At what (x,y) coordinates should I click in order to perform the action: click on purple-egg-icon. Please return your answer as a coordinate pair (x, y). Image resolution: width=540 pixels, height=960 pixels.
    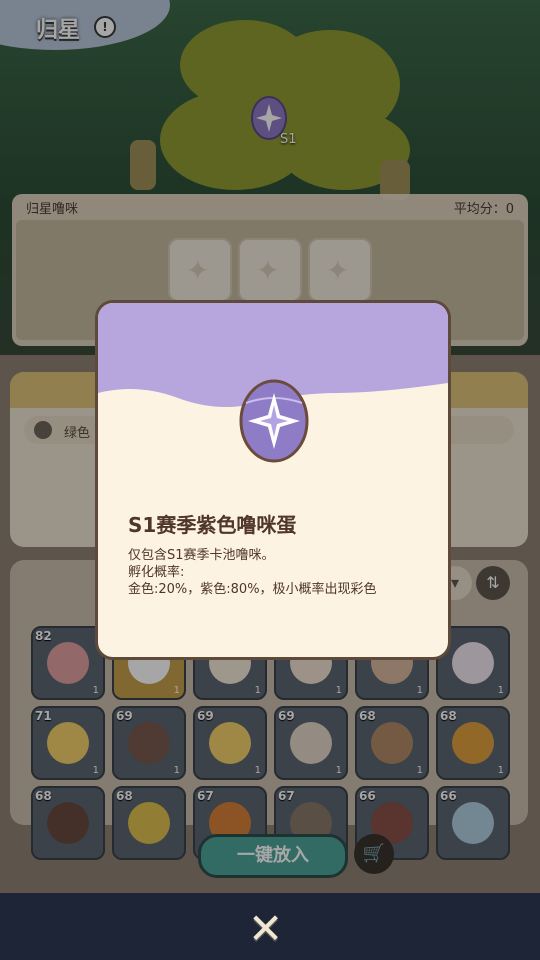
    Looking at the image, I should click on (274, 421).